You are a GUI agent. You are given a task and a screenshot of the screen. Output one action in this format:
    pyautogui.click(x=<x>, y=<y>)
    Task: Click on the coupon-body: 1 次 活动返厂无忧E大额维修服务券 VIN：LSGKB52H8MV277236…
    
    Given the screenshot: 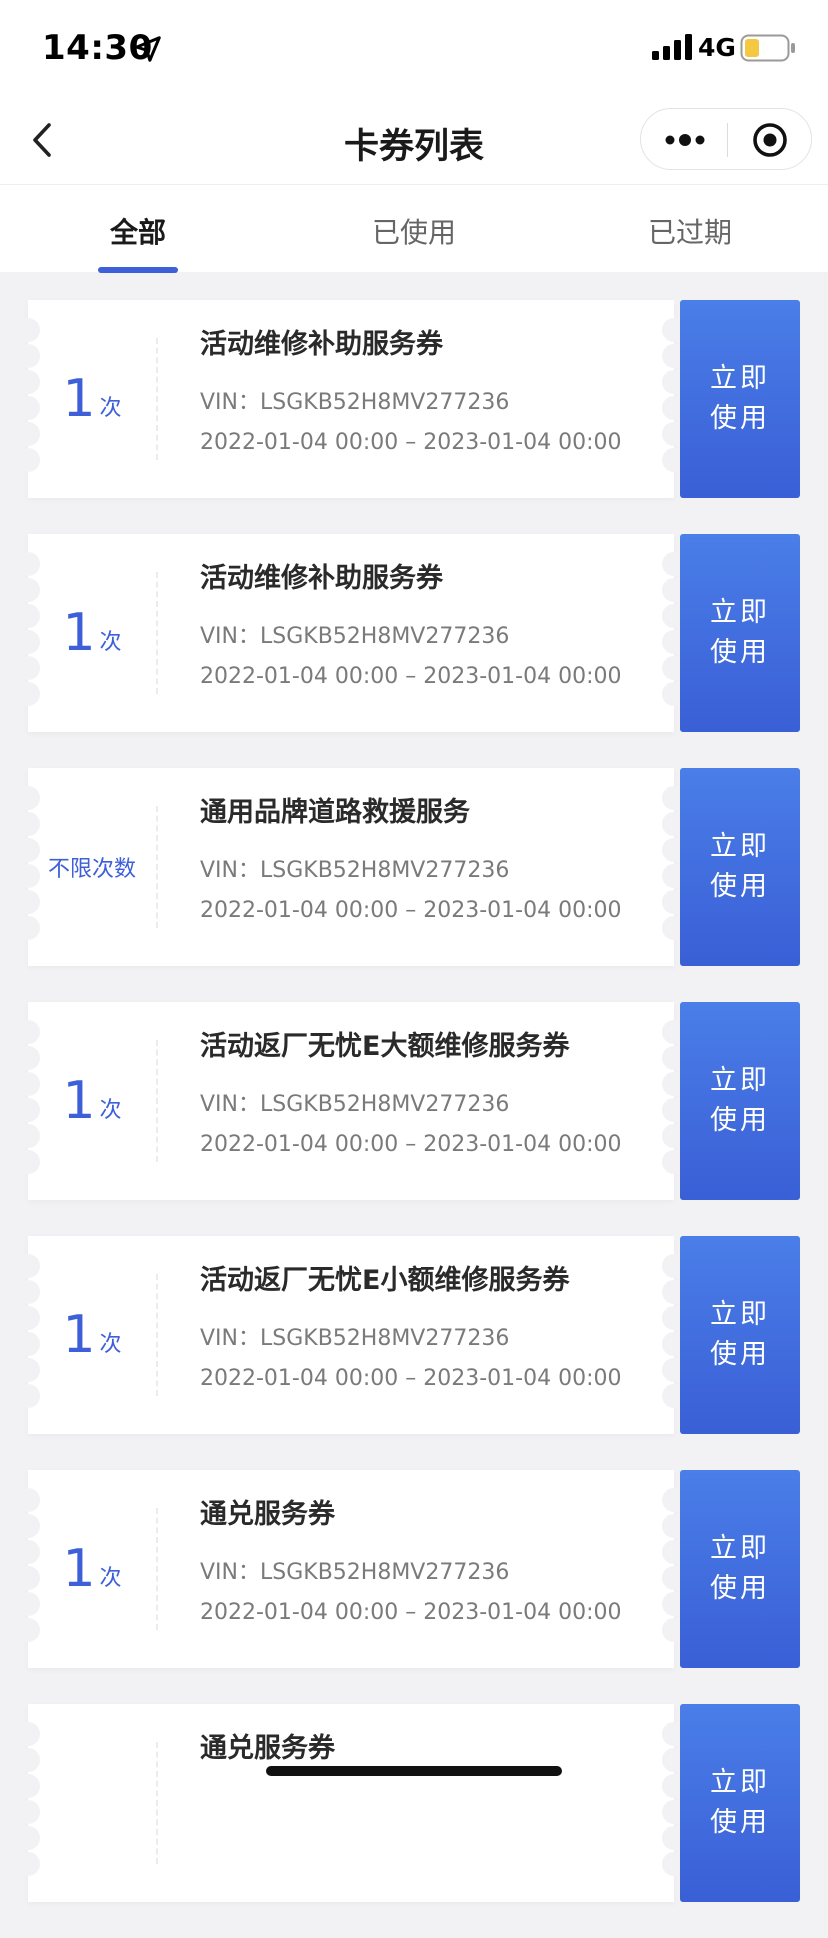 What is the action you would take?
    pyautogui.click(x=351, y=1101)
    